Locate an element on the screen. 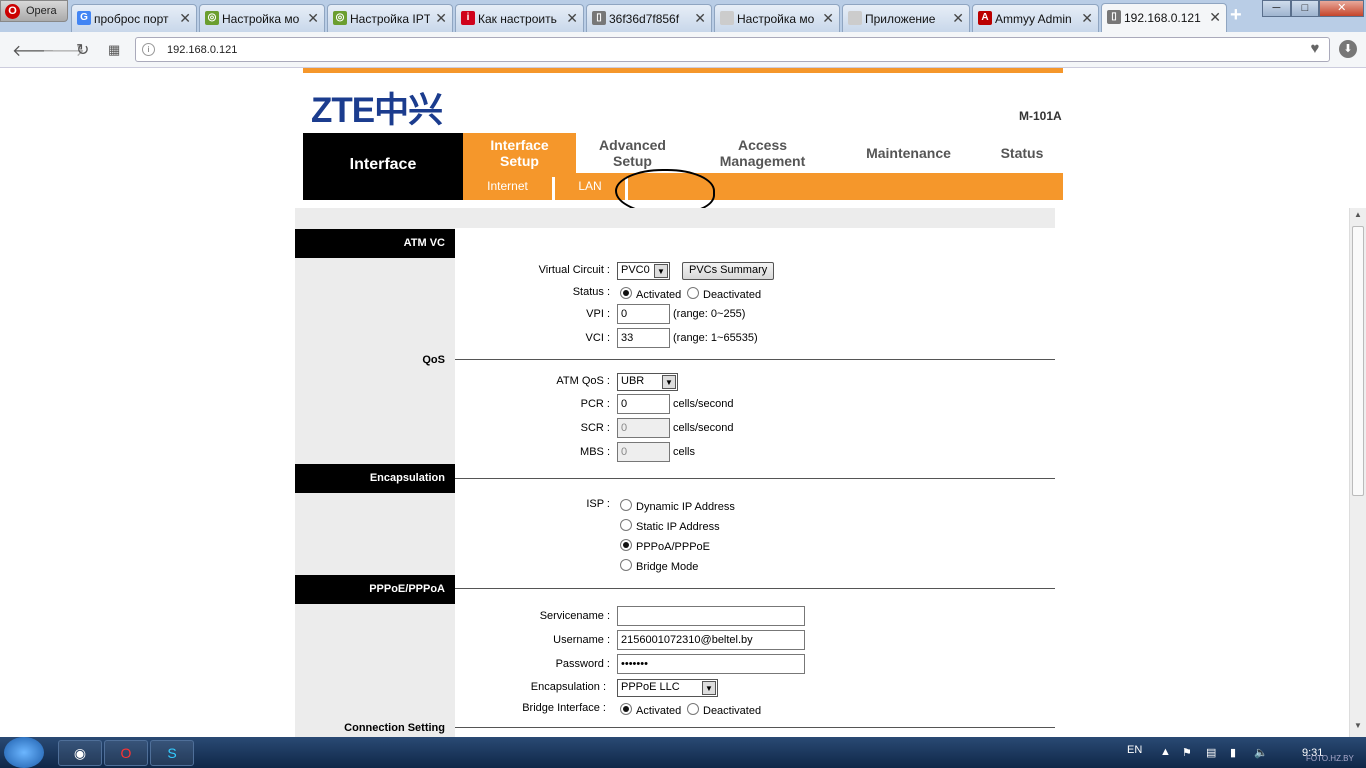 The image size is (1366, 768). download-icon: ⬇ is located at coordinates (1348, 49).